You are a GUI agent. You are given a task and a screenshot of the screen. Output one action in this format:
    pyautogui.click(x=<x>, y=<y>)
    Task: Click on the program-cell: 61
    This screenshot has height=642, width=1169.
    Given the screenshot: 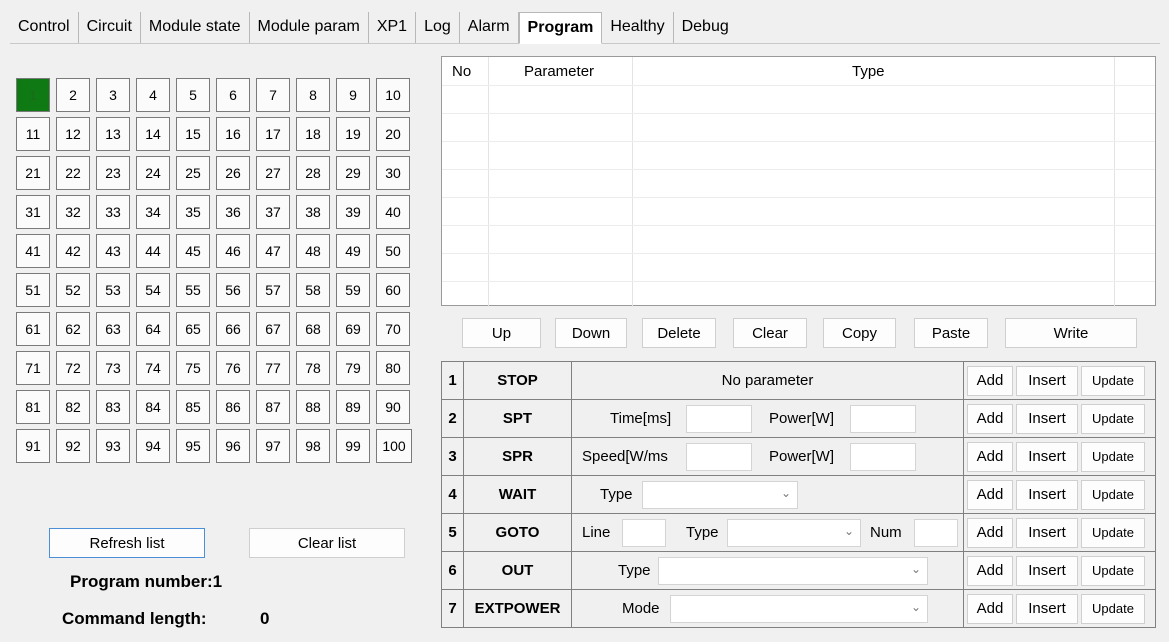 What is the action you would take?
    pyautogui.click(x=33, y=329)
    